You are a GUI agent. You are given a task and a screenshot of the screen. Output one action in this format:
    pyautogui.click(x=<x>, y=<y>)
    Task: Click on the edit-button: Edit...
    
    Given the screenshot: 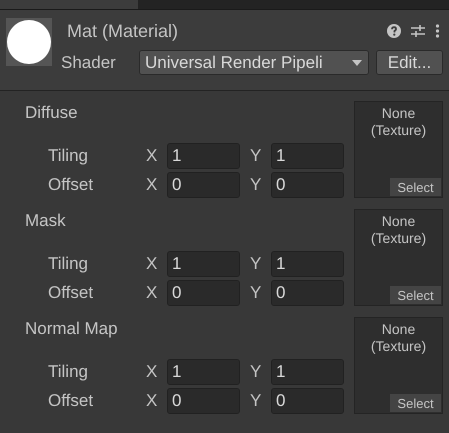 What is the action you would take?
    pyautogui.click(x=409, y=62)
    